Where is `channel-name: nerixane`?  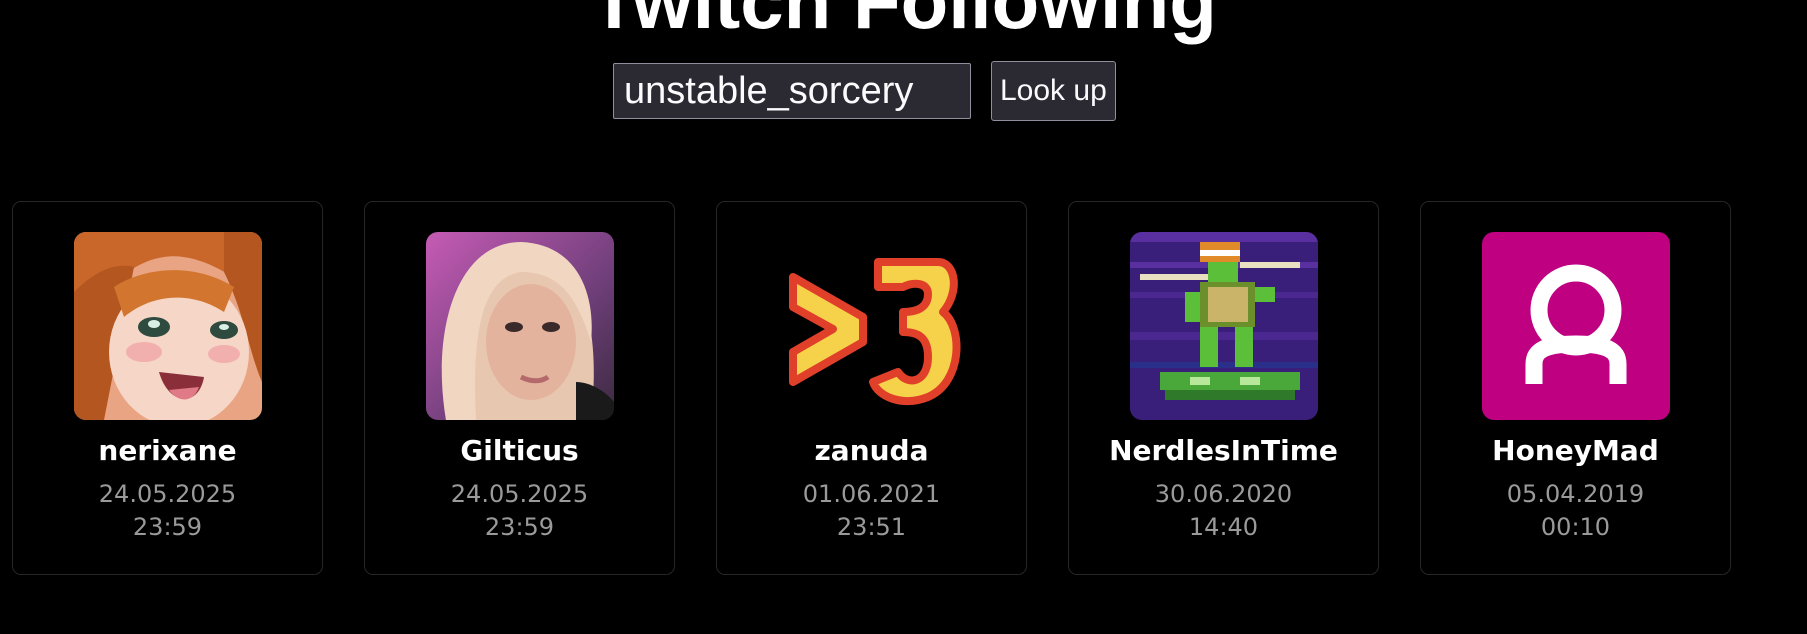
channel-name: nerixane is located at coordinates (167, 451).